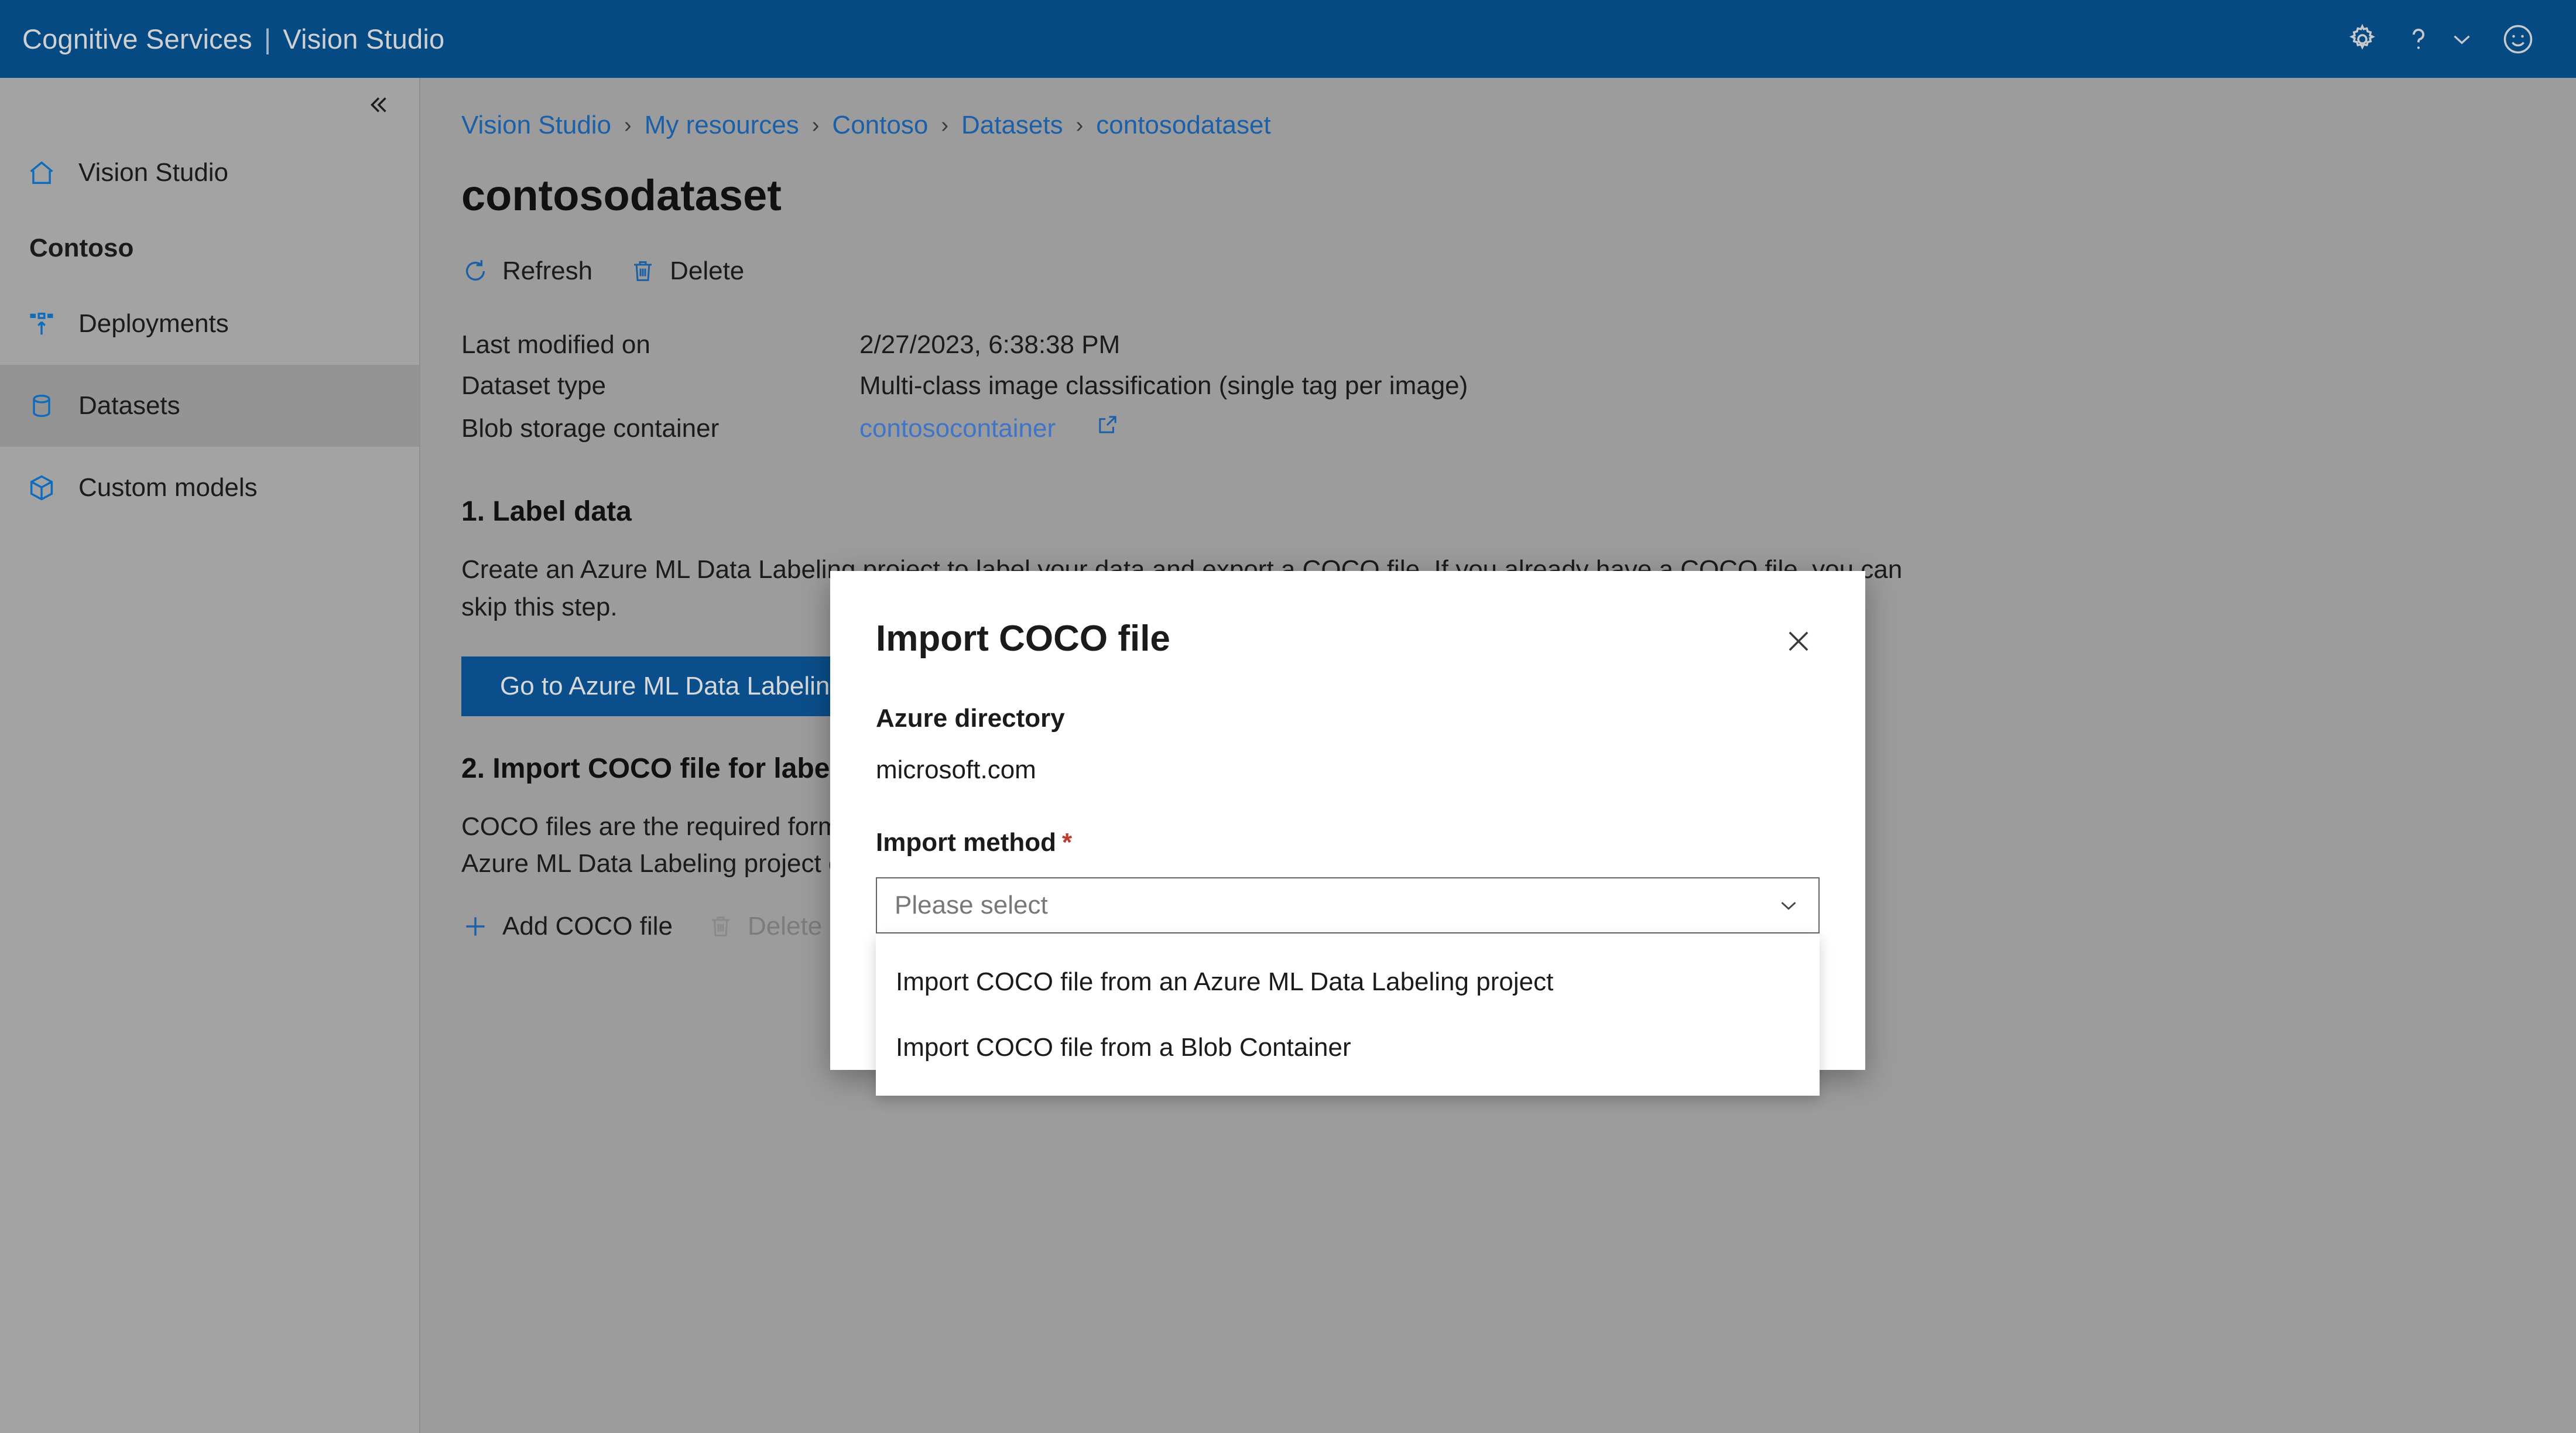  I want to click on azure-directory-label: Azure directory, so click(970, 718).